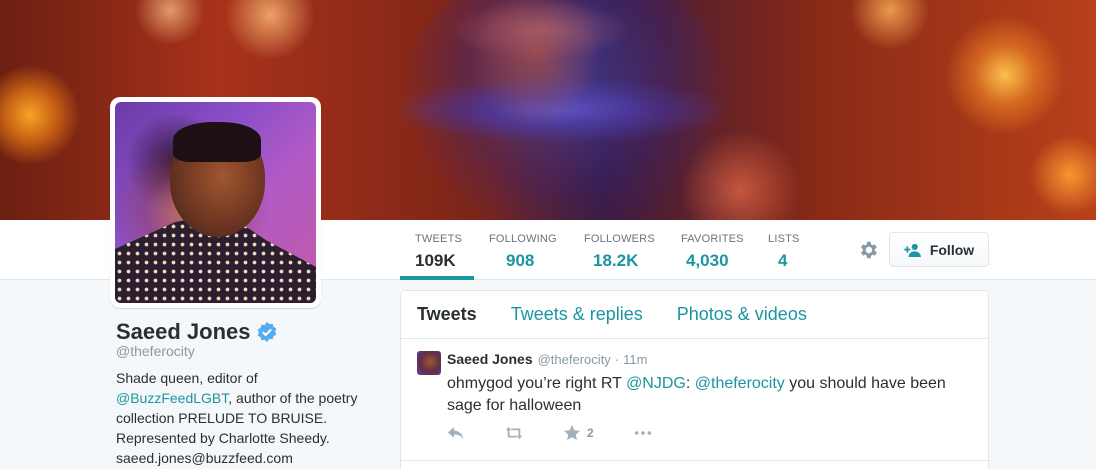  What do you see at coordinates (707, 260) in the screenshot?
I see `stat-value: 4,030` at bounding box center [707, 260].